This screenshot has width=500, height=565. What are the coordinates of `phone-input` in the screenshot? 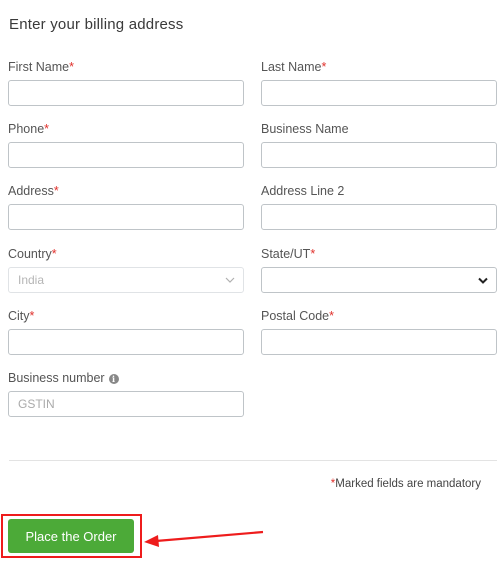 It's located at (126, 155).